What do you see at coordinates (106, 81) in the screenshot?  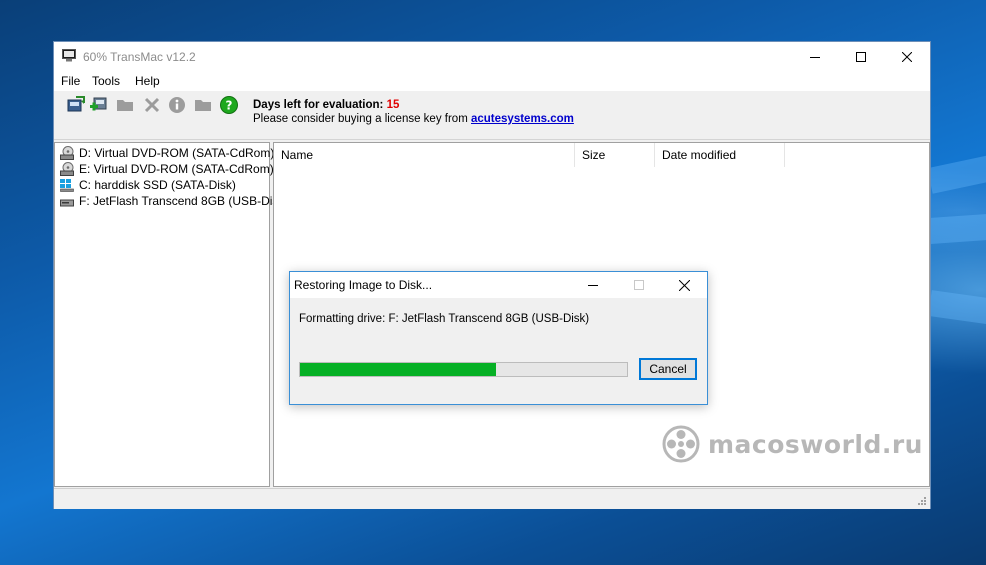 I see `menu-tools: Tools` at bounding box center [106, 81].